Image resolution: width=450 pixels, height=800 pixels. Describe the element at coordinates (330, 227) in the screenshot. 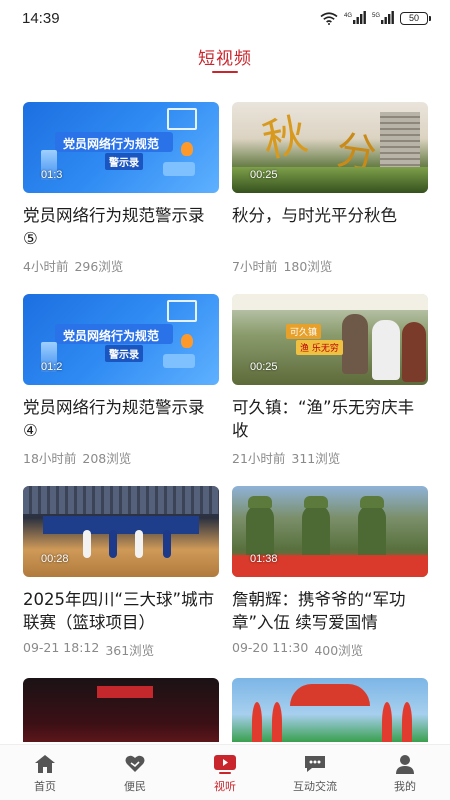

I see `video-title: 秋分，与时光平分秋色` at that location.